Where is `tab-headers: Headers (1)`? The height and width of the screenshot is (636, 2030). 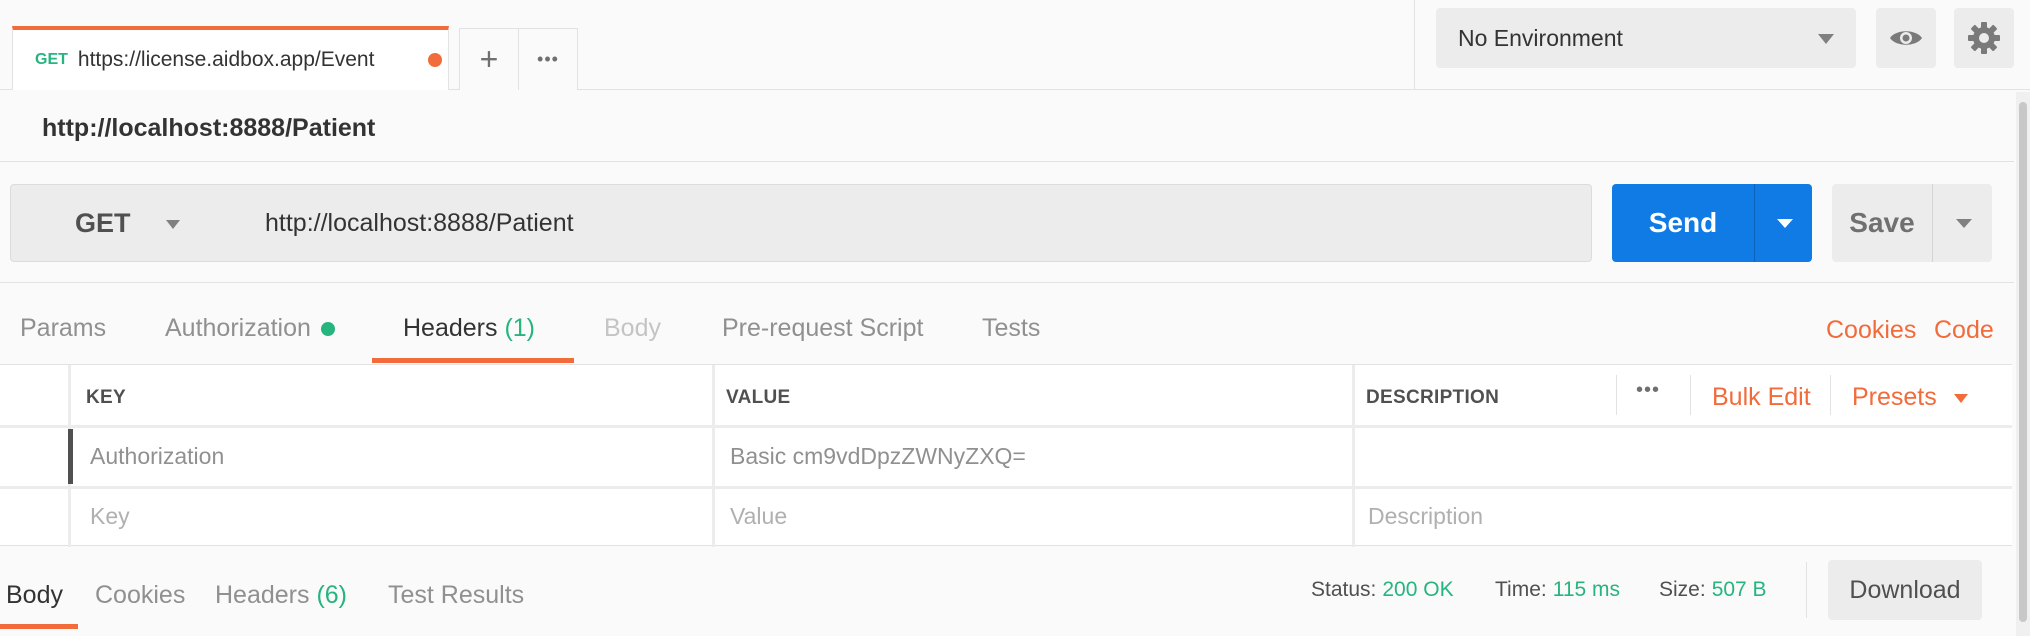
tab-headers: Headers (1) is located at coordinates (469, 328).